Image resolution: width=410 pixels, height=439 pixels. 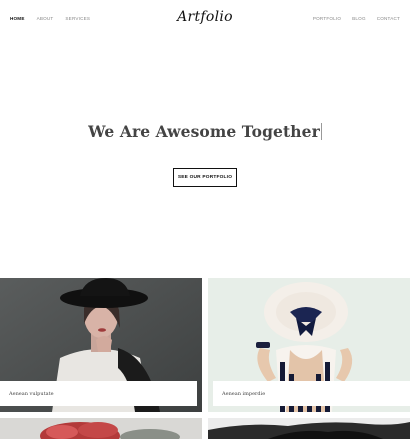 I want to click on nav-item-portfolio: PORTFOLIO, so click(x=327, y=18).